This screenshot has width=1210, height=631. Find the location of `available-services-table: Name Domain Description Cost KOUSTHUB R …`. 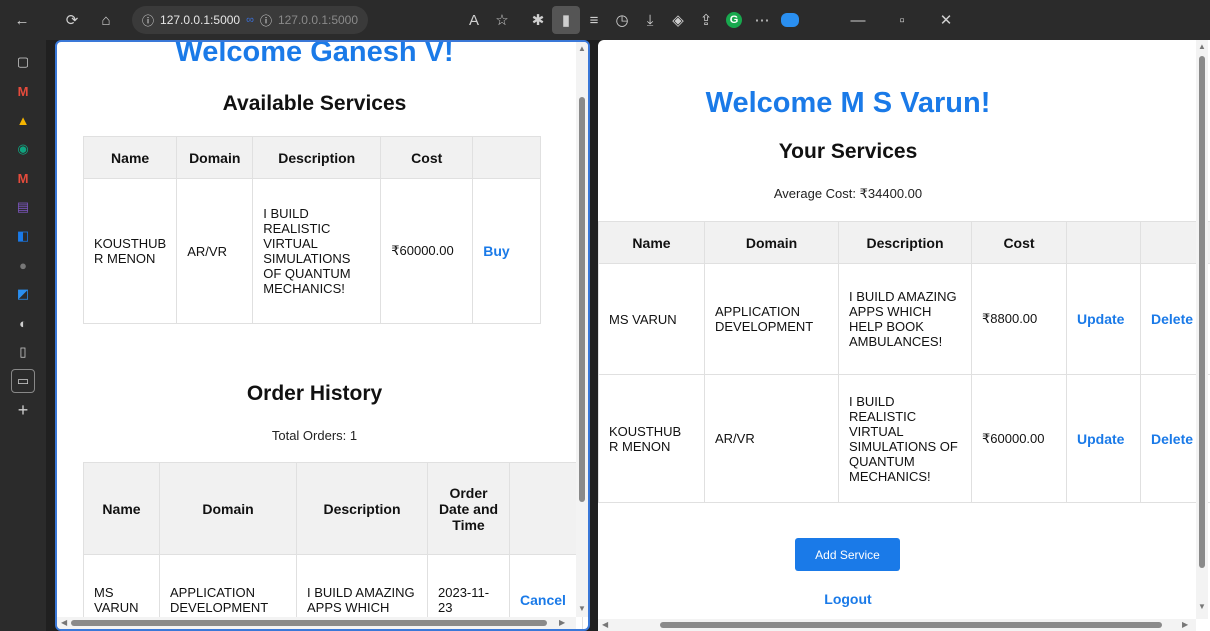

available-services-table: Name Domain Description Cost KOUSTHUB R … is located at coordinates (311, 230).